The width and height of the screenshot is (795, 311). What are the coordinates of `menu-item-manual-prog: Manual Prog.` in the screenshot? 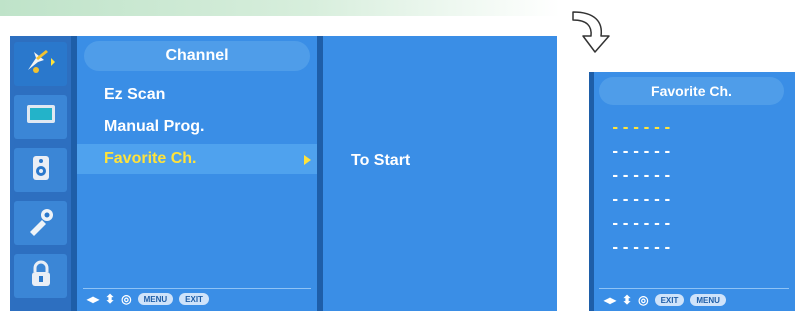 It's located at (197, 127).